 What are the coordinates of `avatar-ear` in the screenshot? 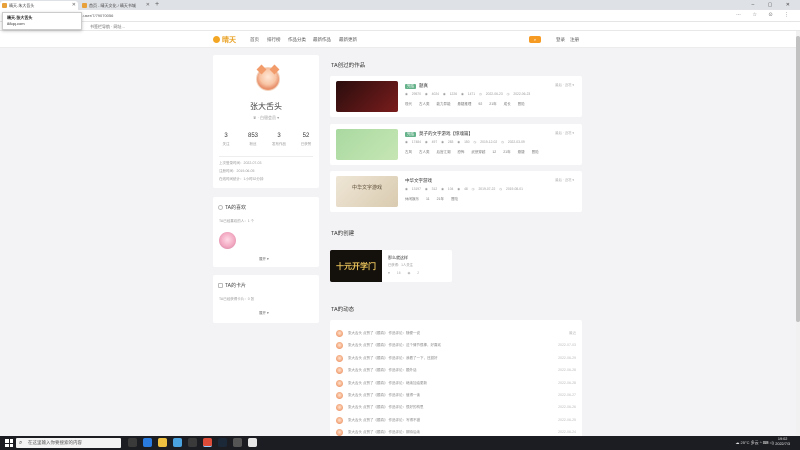 It's located at (274, 69).